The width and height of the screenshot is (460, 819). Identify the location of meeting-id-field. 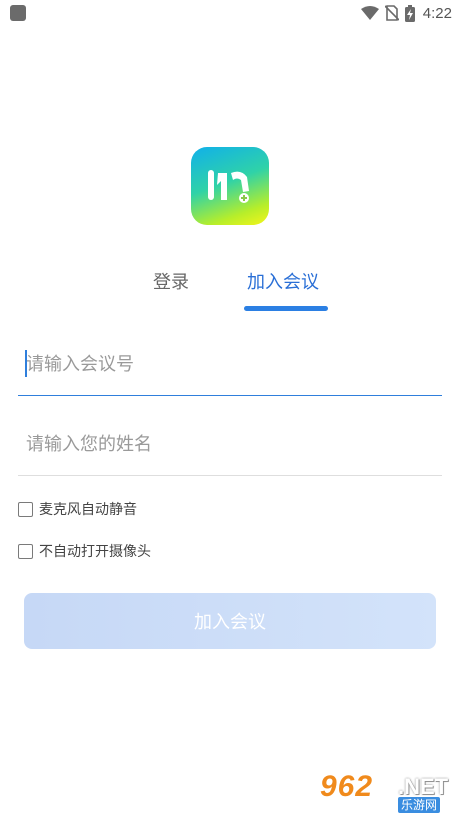
(230, 365).